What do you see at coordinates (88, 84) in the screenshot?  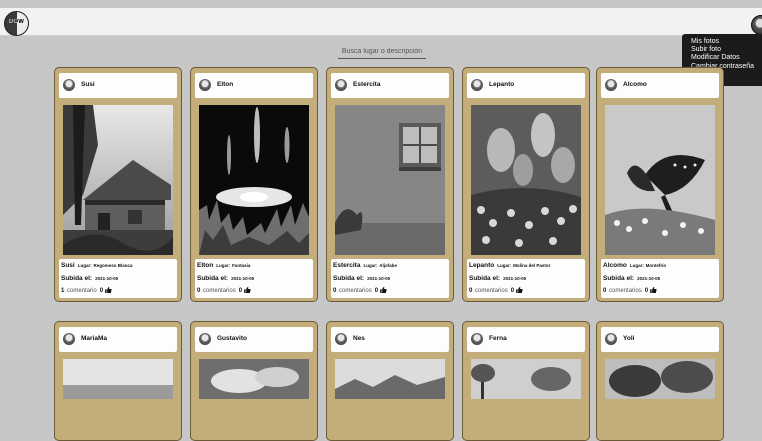 I see `card-username: Susi` at bounding box center [88, 84].